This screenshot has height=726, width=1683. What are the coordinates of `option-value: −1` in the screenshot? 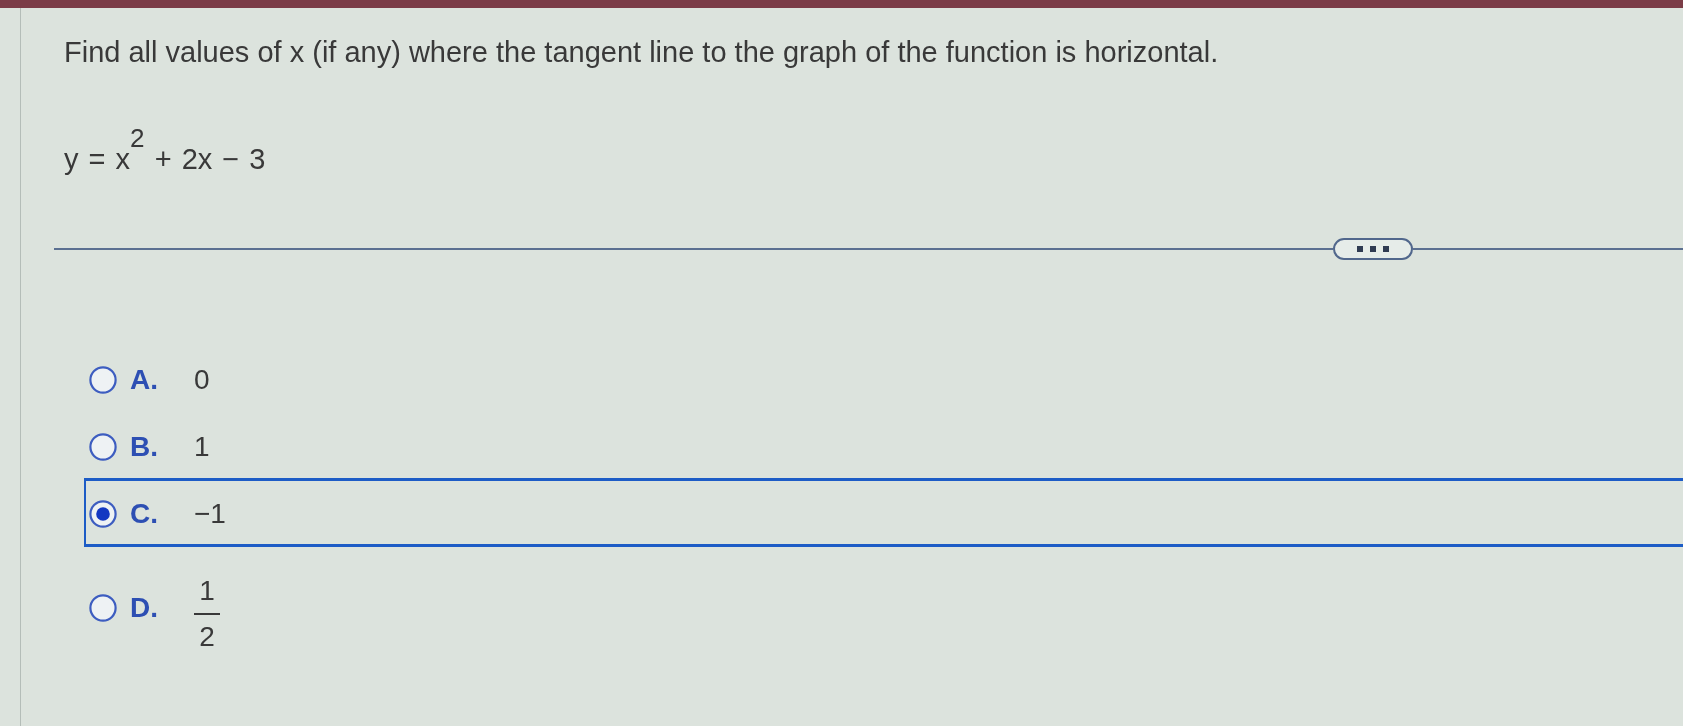 It's located at (210, 514).